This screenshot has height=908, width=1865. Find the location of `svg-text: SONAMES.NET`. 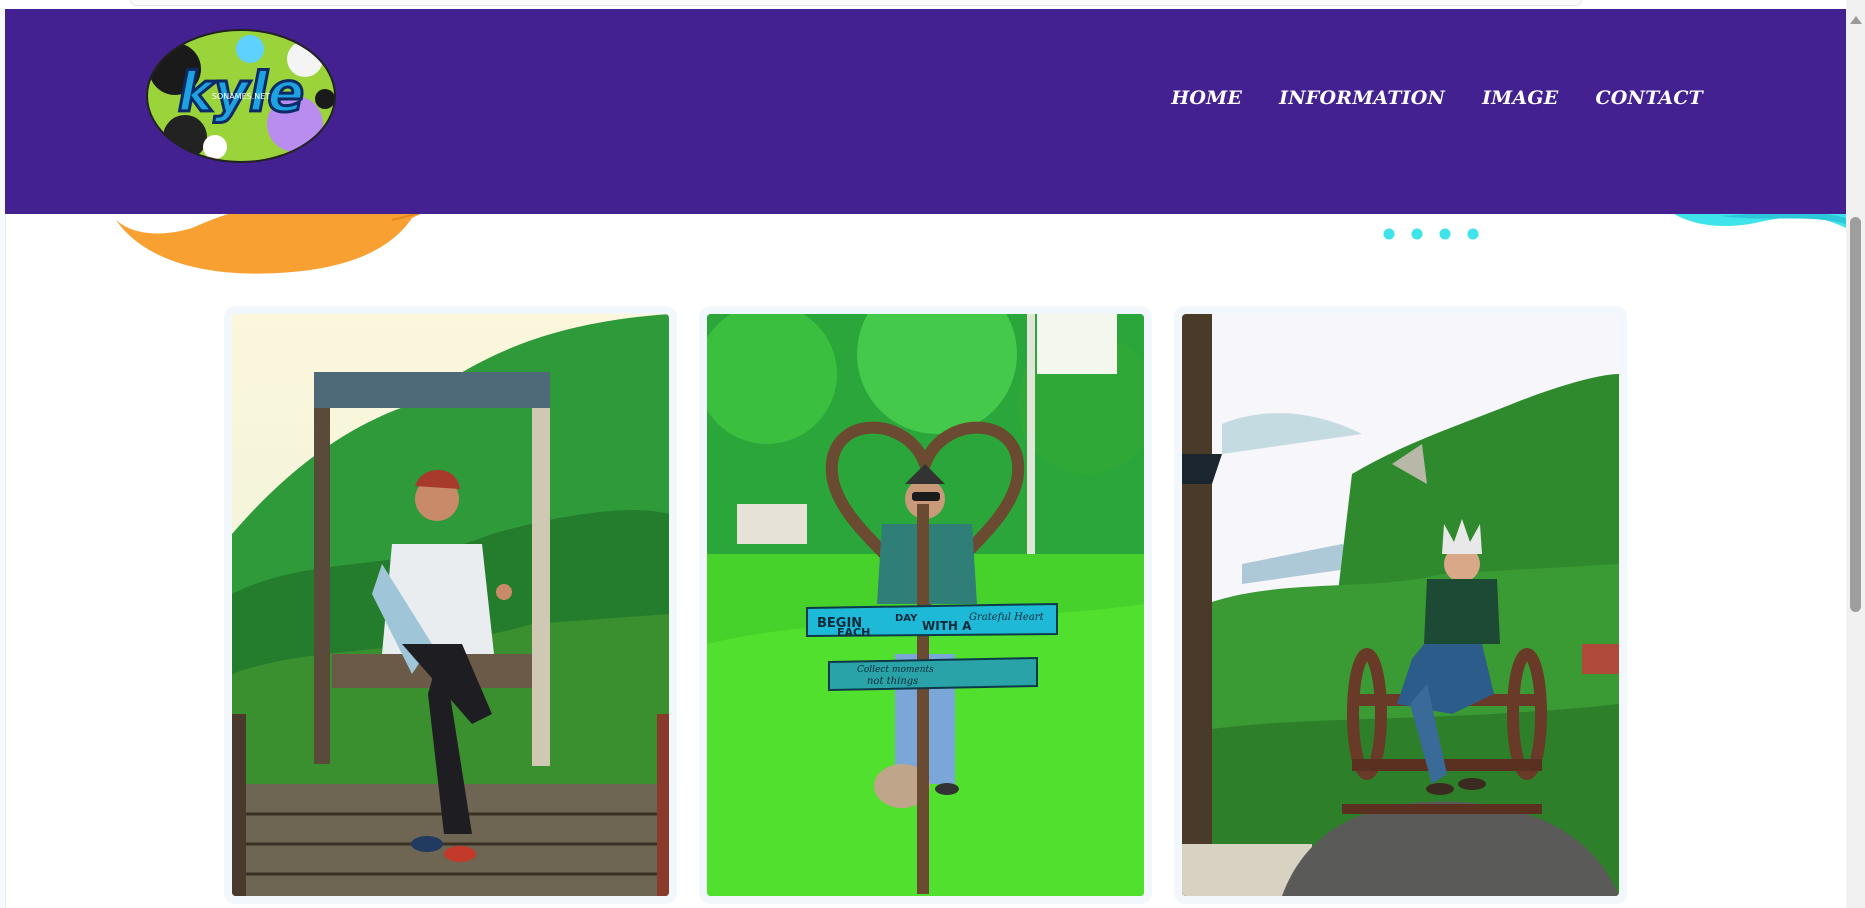

svg-text: SONAMES.NET is located at coordinates (241, 96).